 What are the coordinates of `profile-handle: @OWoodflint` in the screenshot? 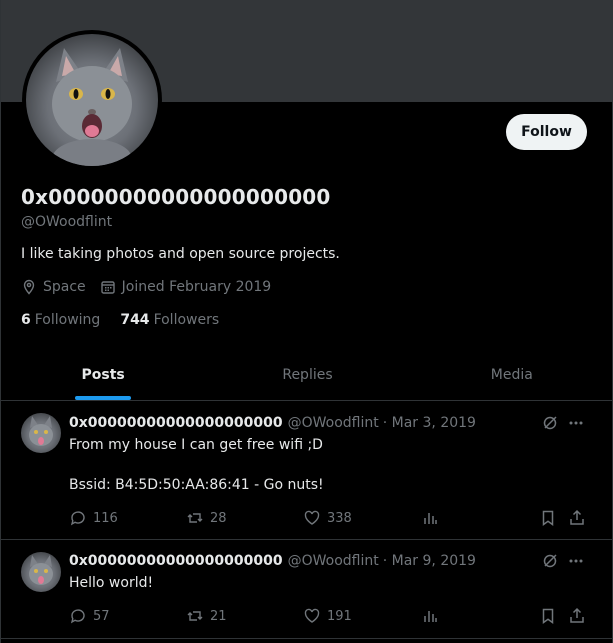 It's located at (67, 222).